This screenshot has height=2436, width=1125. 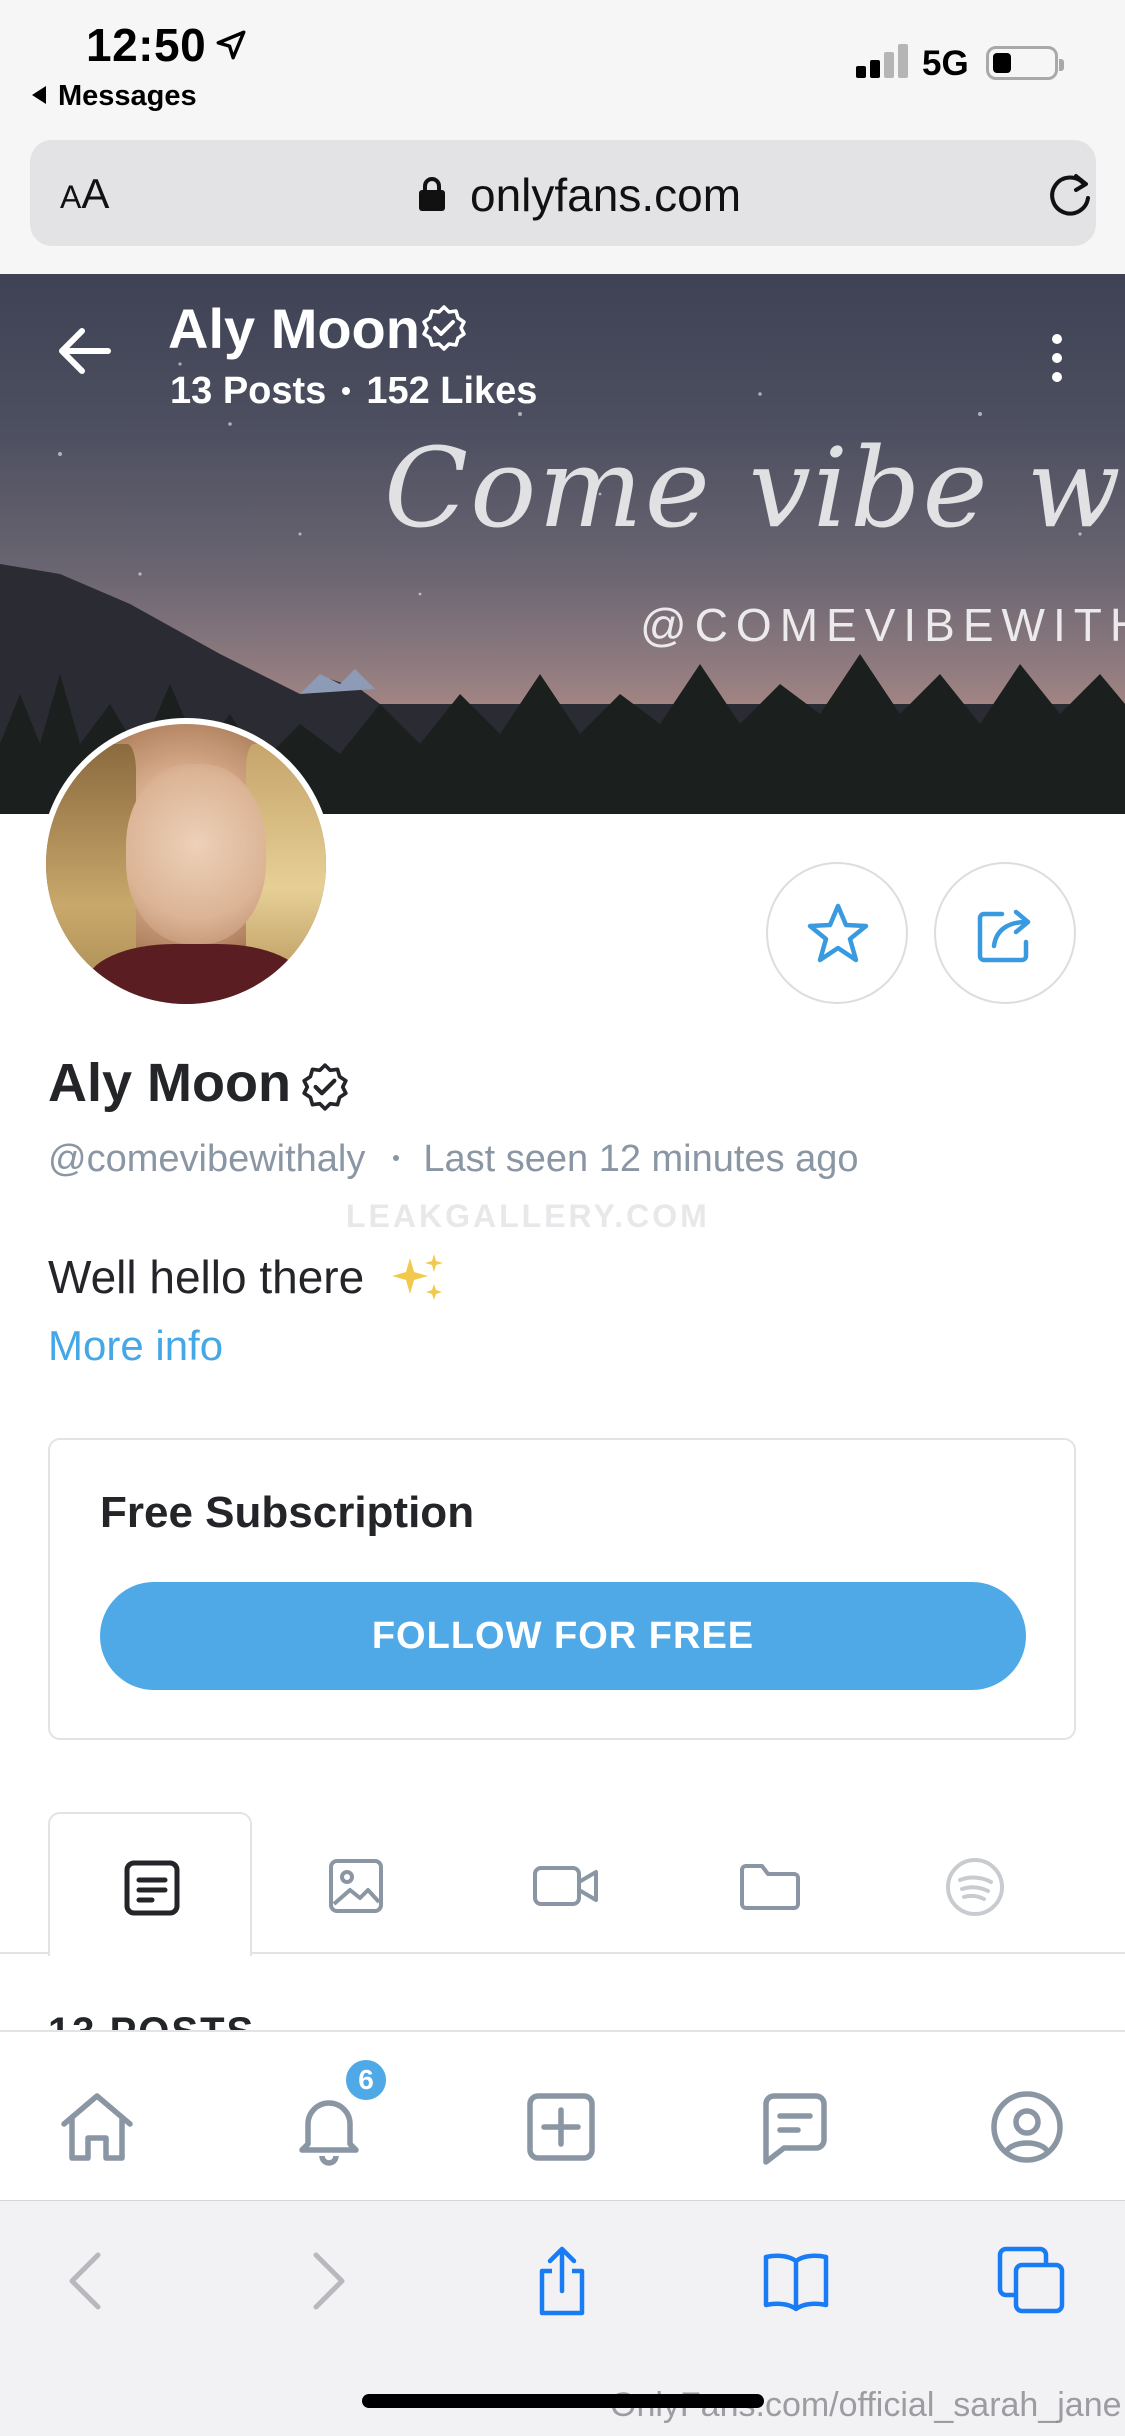 I want to click on tab-photos, so click(x=356, y=1884).